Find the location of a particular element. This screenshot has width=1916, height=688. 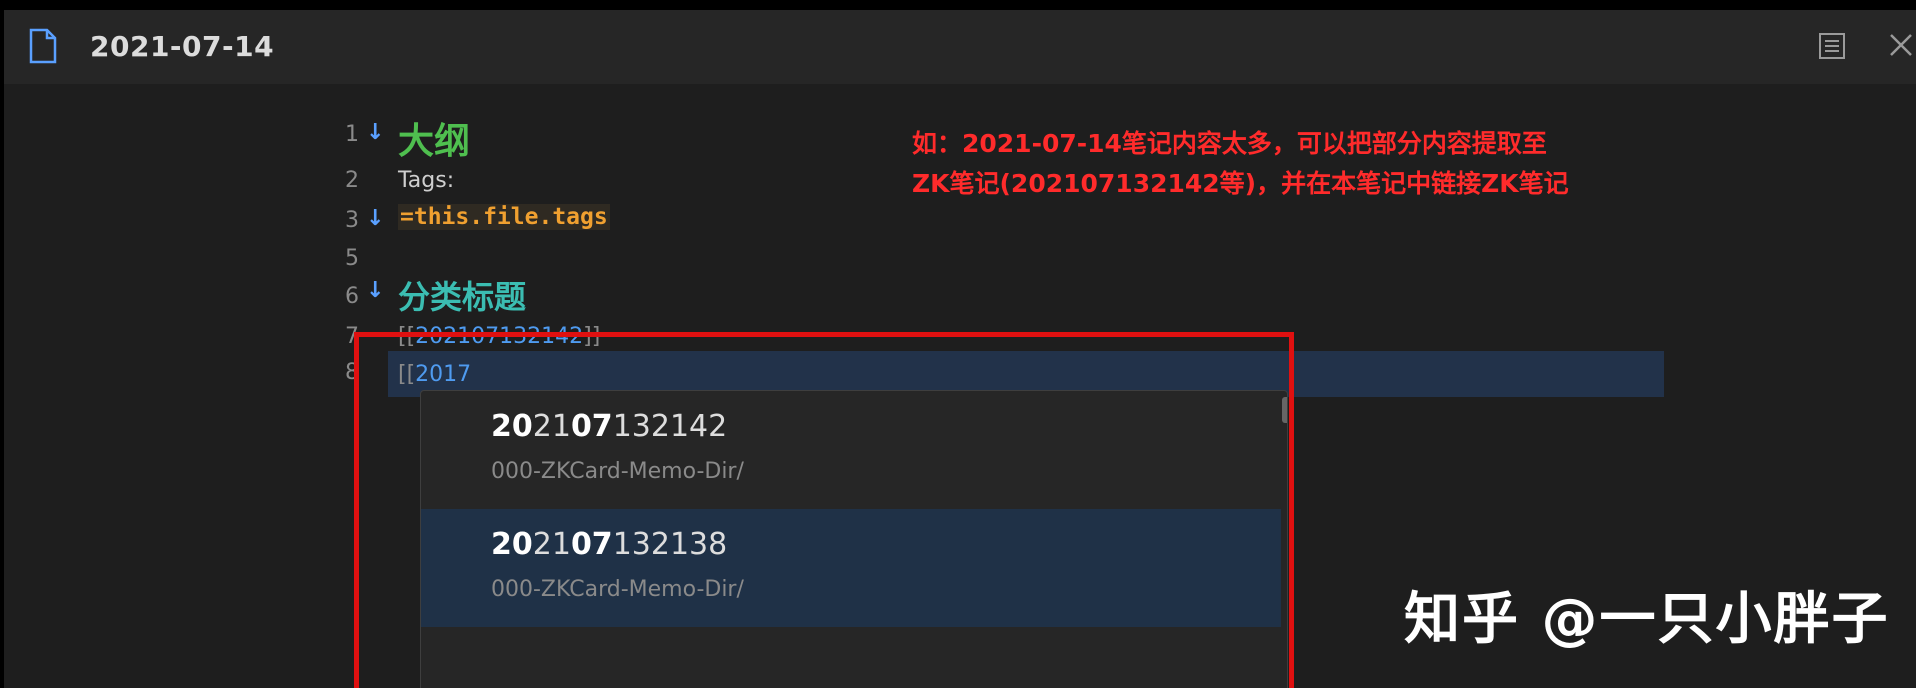

file-icon is located at coordinates (43, 48).